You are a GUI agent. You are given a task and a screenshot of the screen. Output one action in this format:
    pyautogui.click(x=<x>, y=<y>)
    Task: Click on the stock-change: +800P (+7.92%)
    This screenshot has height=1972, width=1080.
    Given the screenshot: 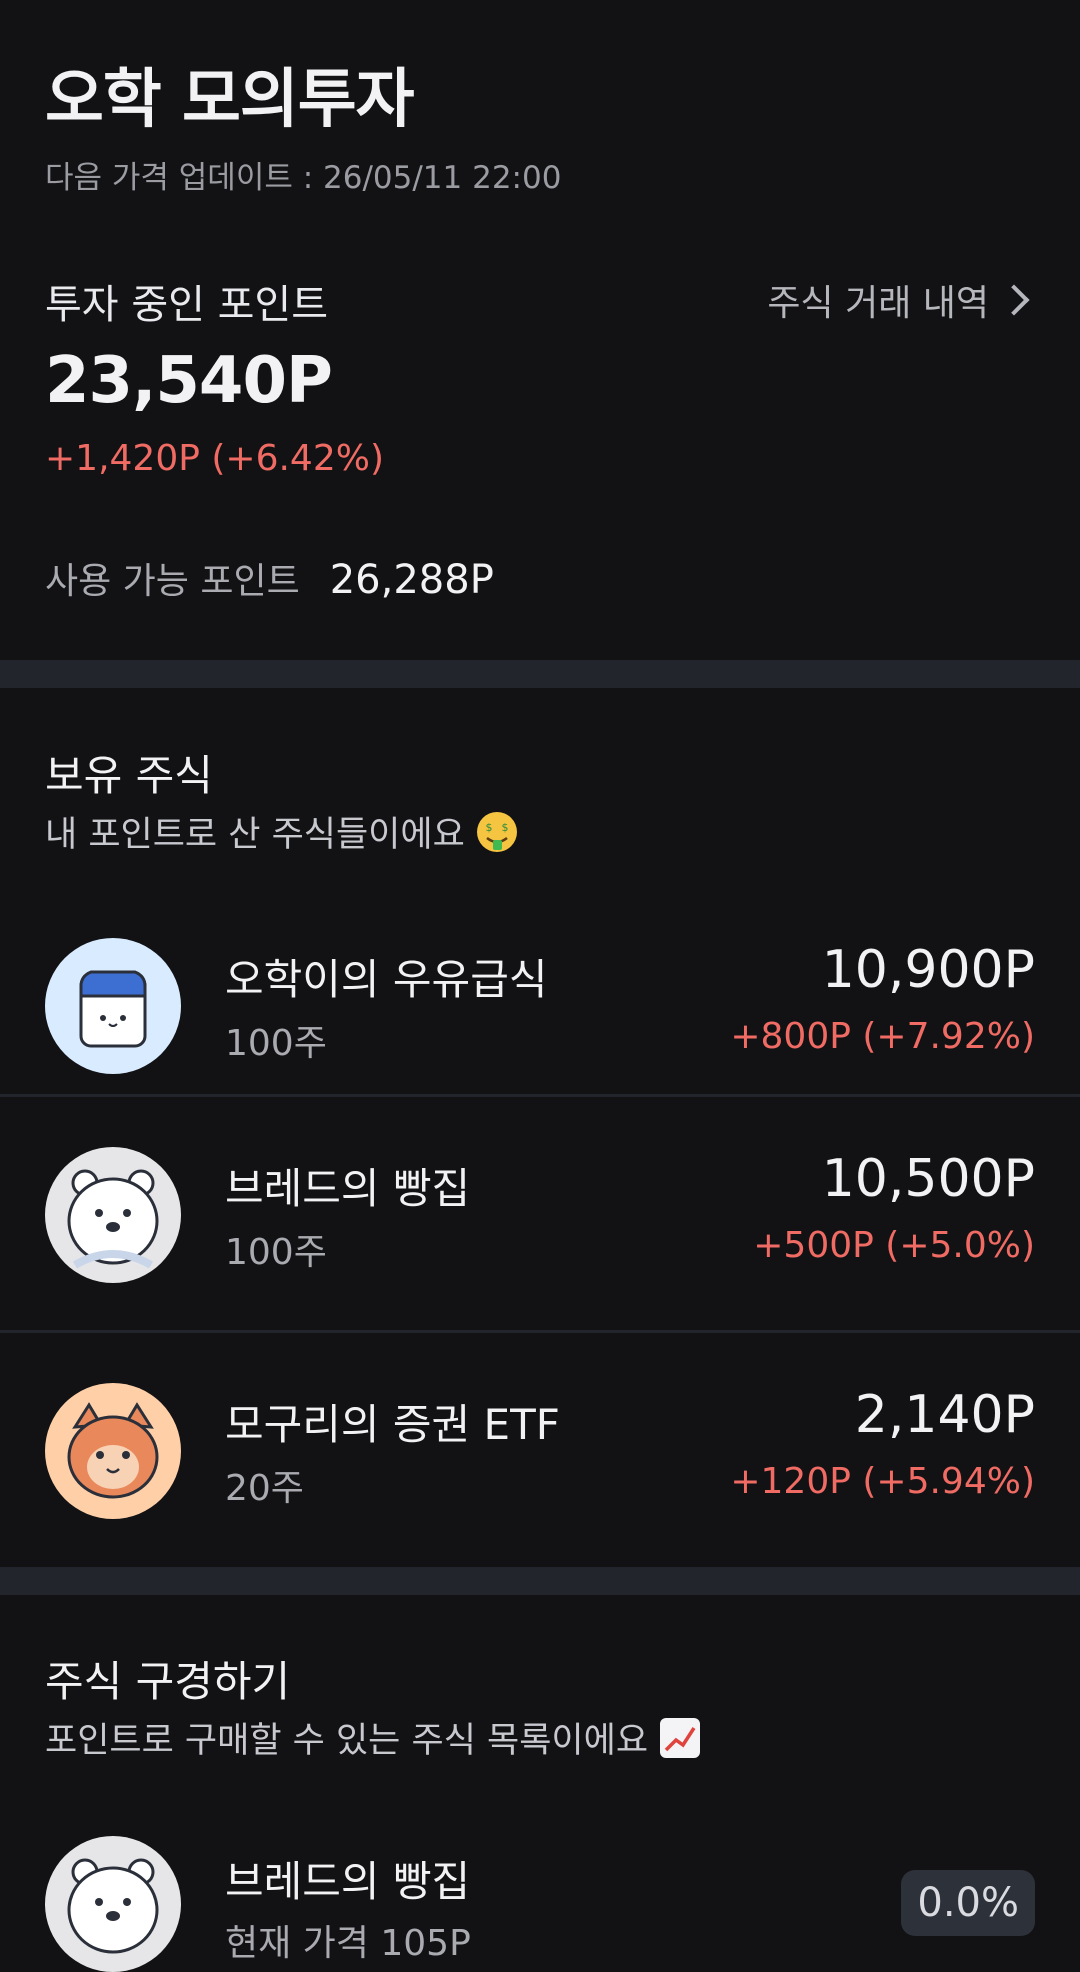 What is the action you would take?
    pyautogui.click(x=882, y=1036)
    